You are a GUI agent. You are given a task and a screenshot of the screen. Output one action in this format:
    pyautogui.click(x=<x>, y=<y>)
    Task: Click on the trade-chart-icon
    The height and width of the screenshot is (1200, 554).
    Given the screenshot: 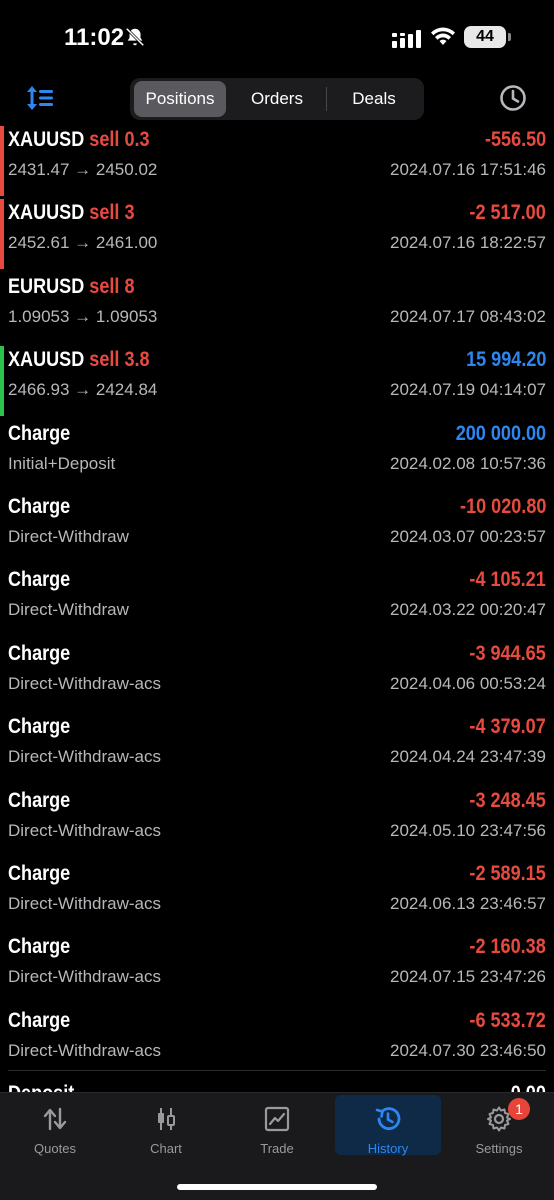 What is the action you would take?
    pyautogui.click(x=277, y=1119)
    